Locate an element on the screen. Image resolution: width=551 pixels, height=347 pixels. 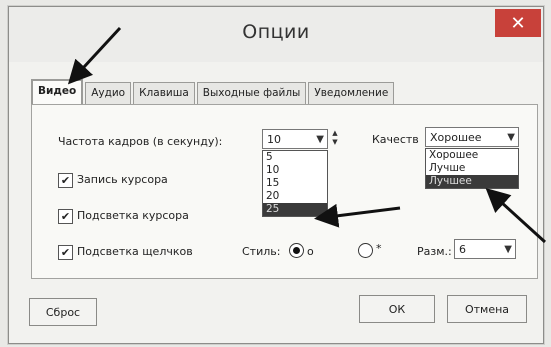
ok-button: ОК is located at coordinates (397, 309).